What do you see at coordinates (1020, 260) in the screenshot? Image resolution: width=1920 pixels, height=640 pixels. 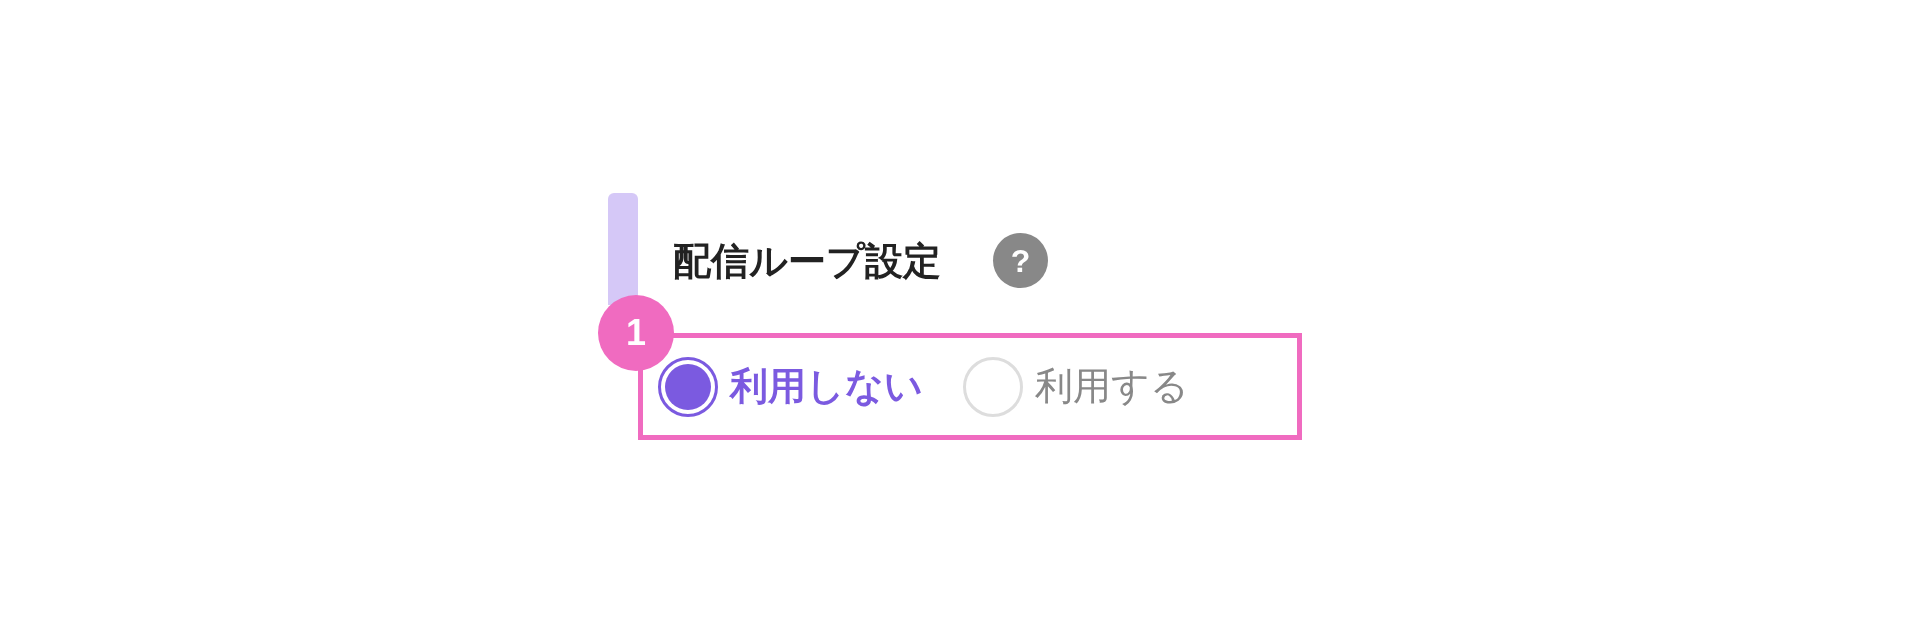 I see `help-icon: ?` at bounding box center [1020, 260].